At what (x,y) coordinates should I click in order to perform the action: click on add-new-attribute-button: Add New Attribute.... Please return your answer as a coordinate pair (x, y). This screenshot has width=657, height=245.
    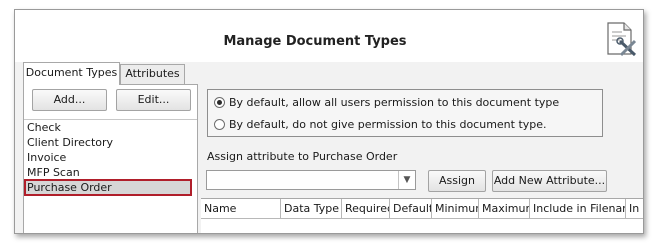
    Looking at the image, I should click on (549, 181).